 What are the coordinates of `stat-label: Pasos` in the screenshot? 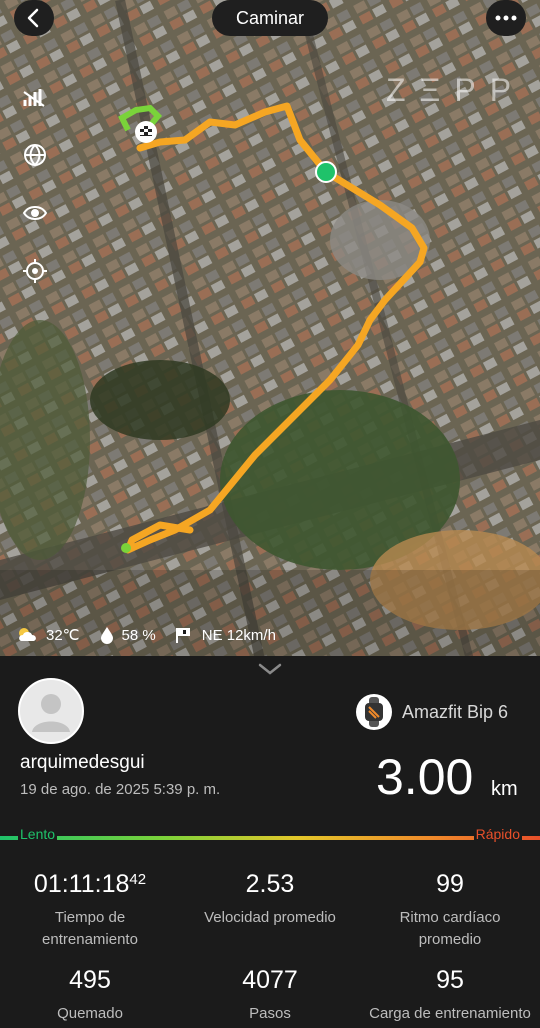 It's located at (270, 1013).